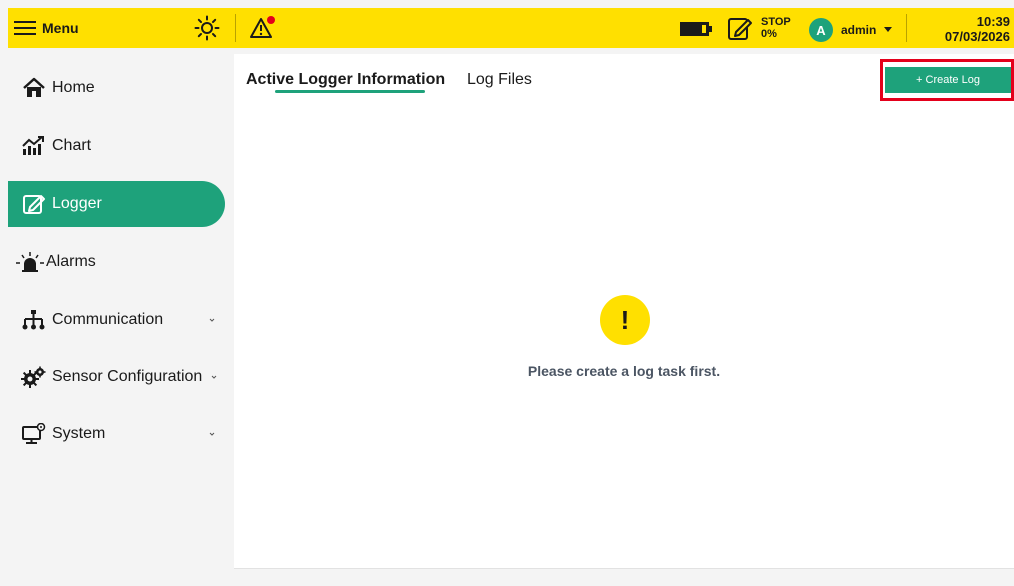  I want to click on monitor-icon, so click(34, 433).